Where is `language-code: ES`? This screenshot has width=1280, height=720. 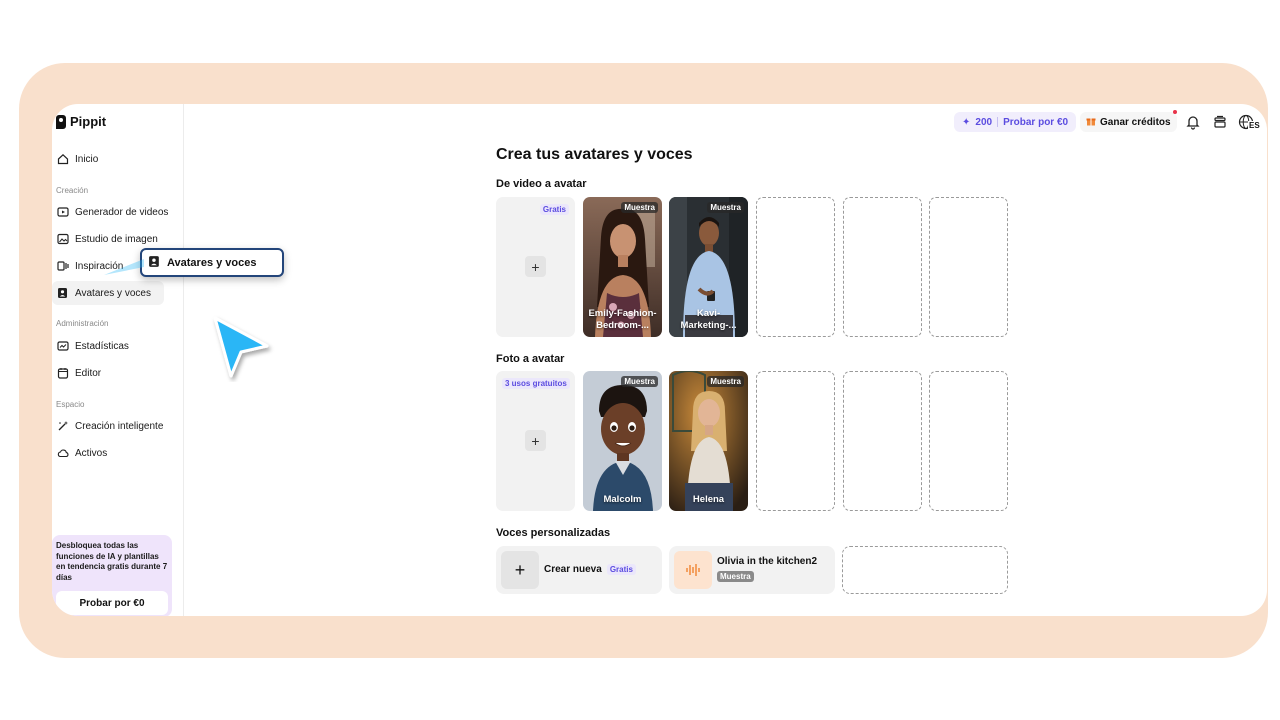
language-code: ES is located at coordinates (1254, 125).